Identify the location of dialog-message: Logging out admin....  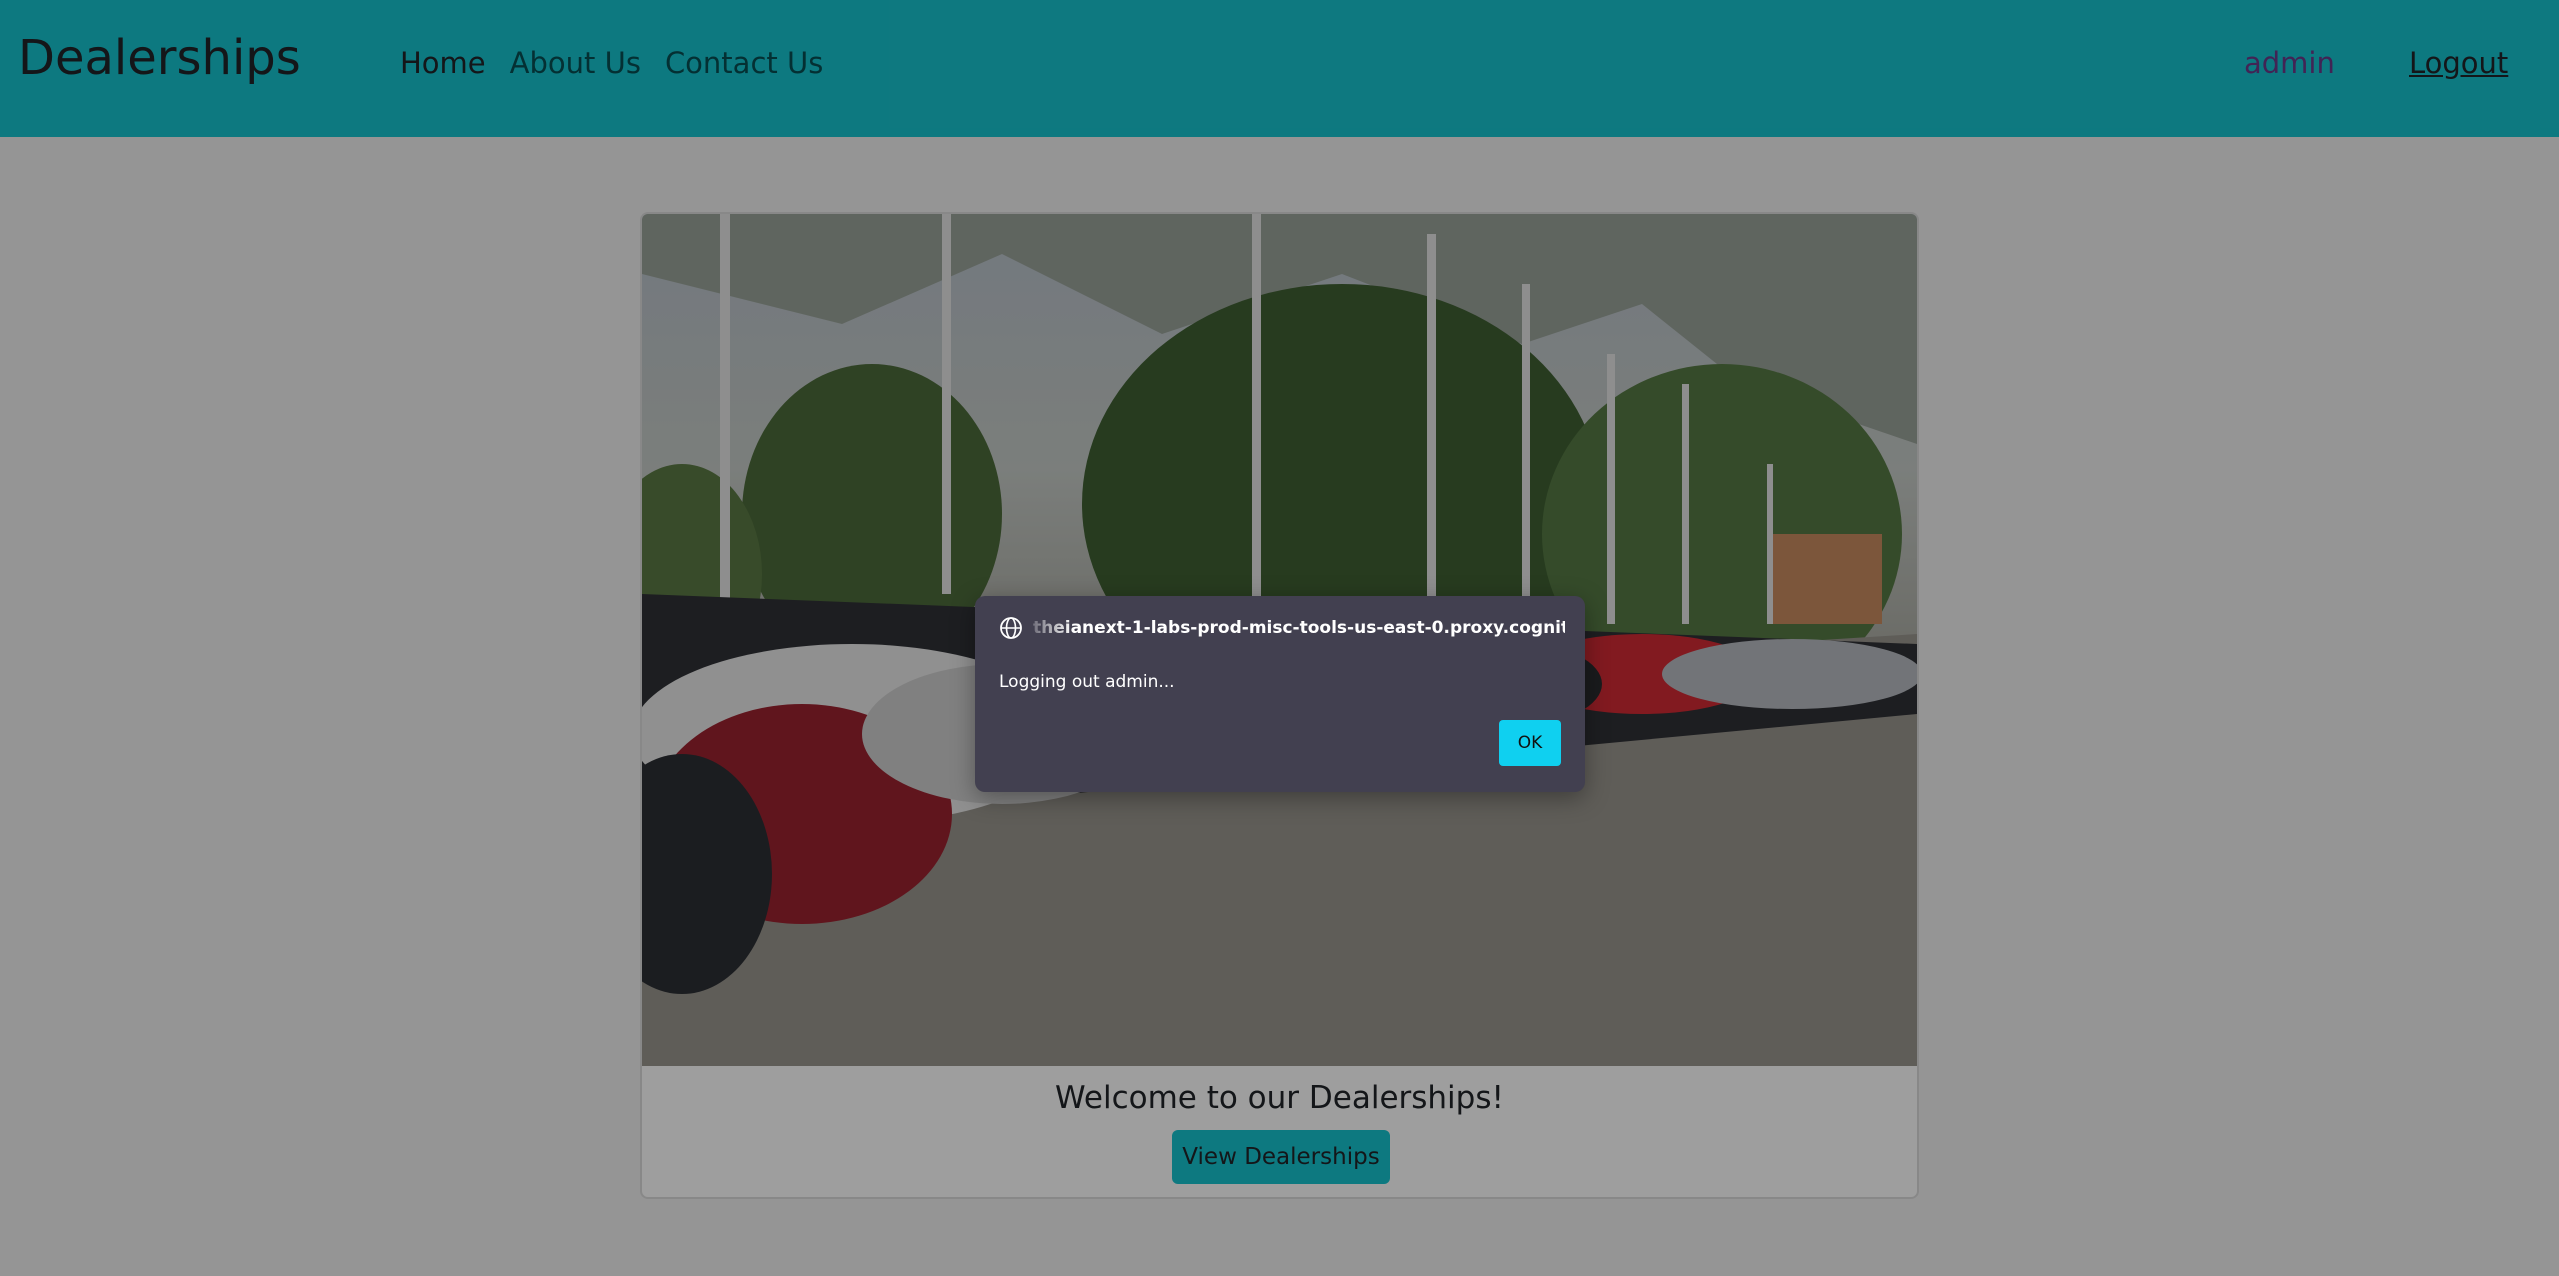
(1087, 682).